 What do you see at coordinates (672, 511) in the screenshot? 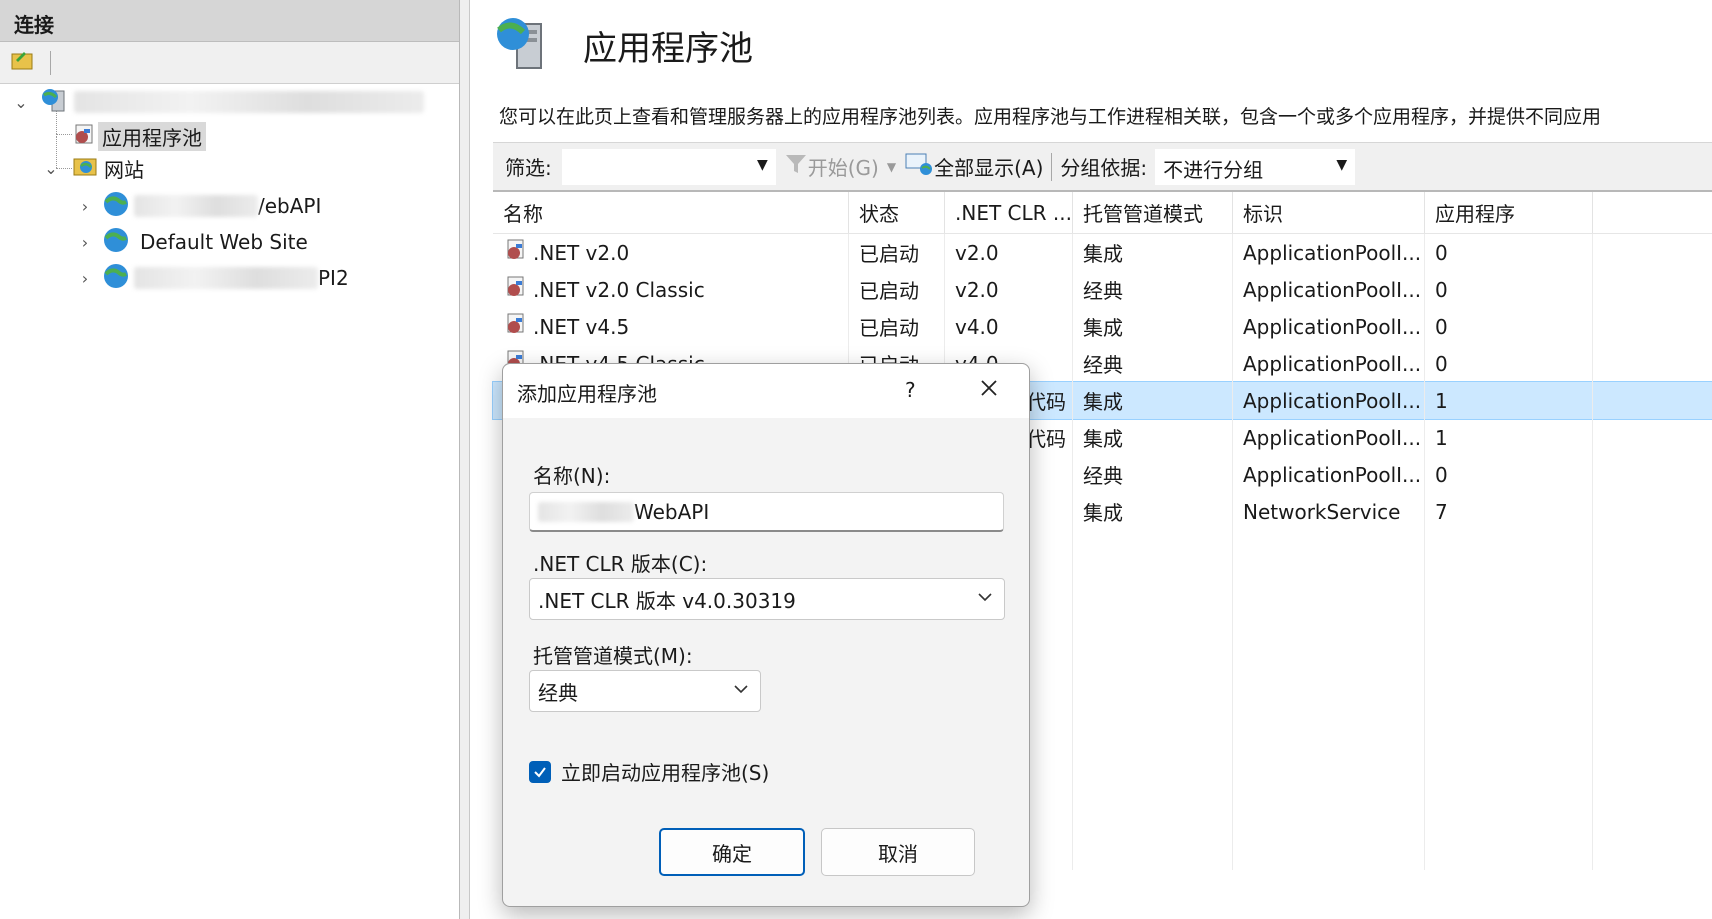
I see `name-value: WebAPI` at bounding box center [672, 511].